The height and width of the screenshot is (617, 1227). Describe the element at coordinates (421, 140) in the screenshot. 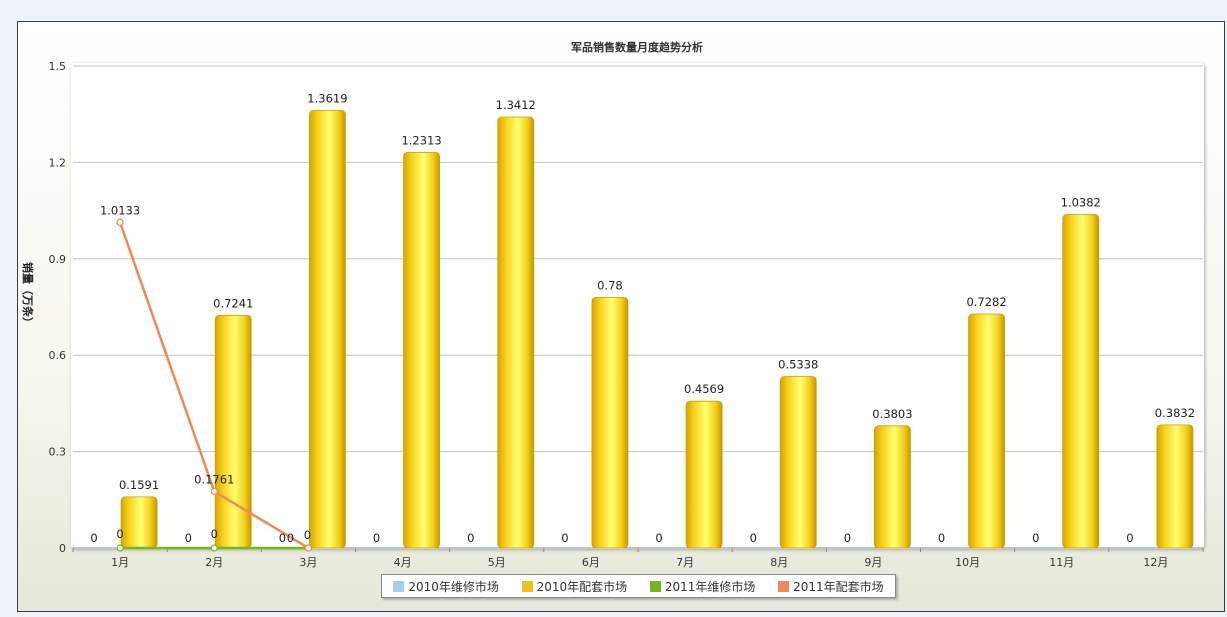

I see `data-label-2010-oem: 1.2313` at that location.